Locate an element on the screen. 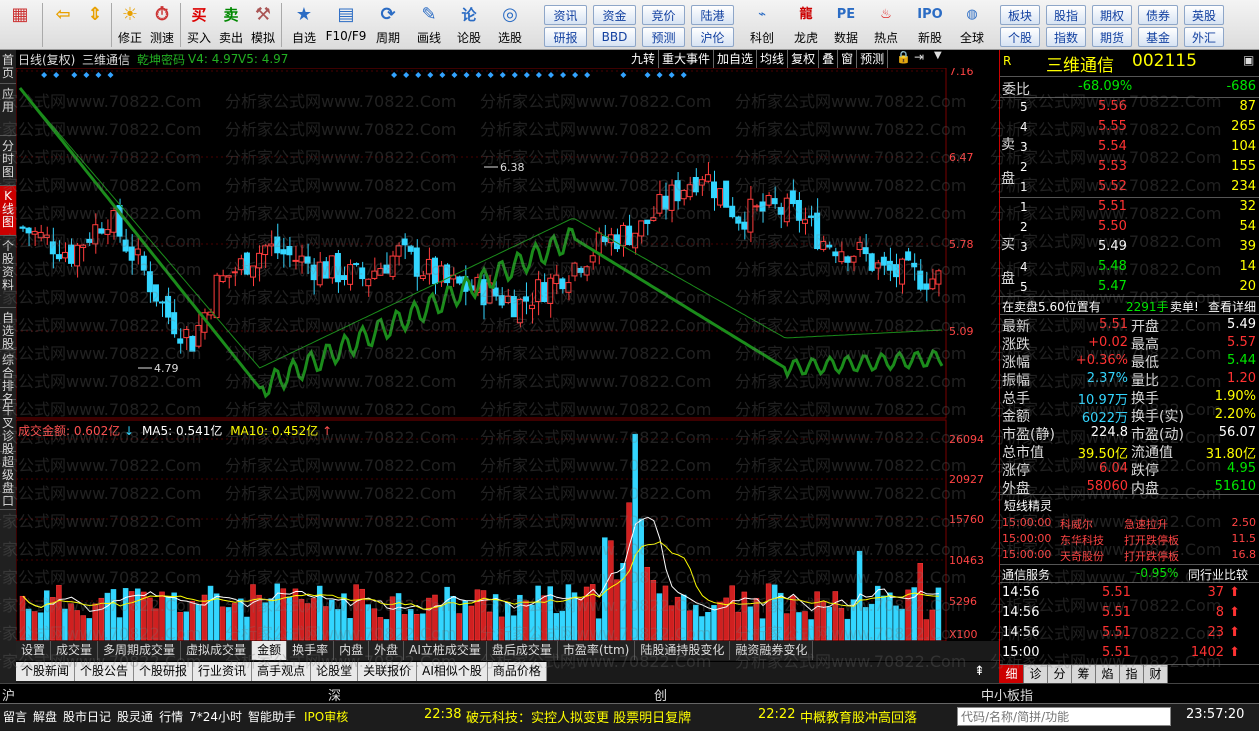 The width and height of the screenshot is (1259, 731). left-tab-6: 综合排名 is located at coordinates (8, 378).